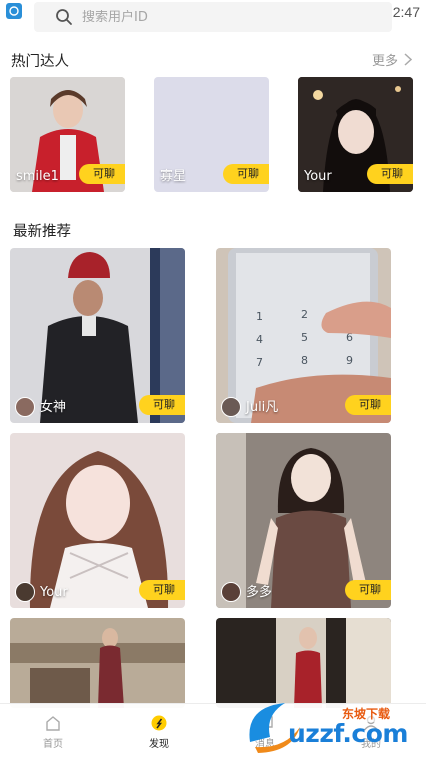 This screenshot has width=426, height=758. What do you see at coordinates (259, 339) in the screenshot?
I see `svg-text: 4` at bounding box center [259, 339].